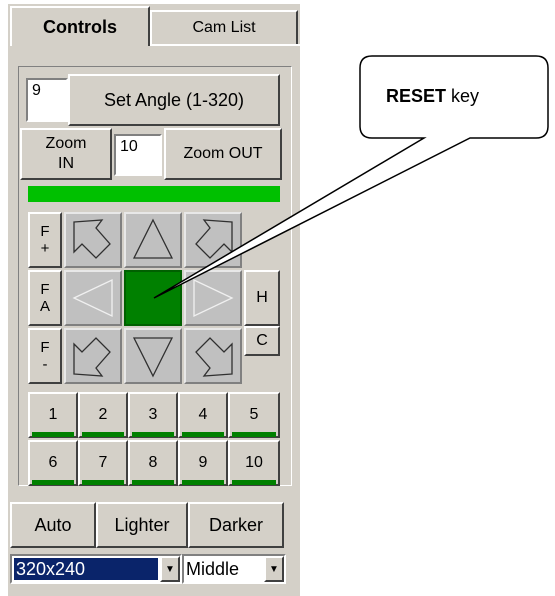  I want to click on resolution-dropdown-button: ▼, so click(170, 569).